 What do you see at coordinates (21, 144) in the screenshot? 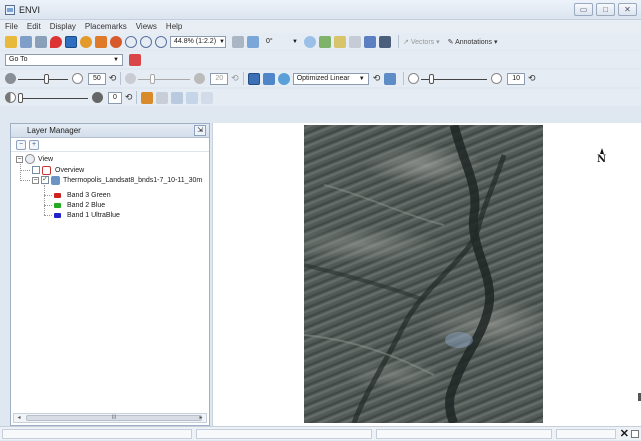
I see `collapse-all-button: −` at bounding box center [21, 144].